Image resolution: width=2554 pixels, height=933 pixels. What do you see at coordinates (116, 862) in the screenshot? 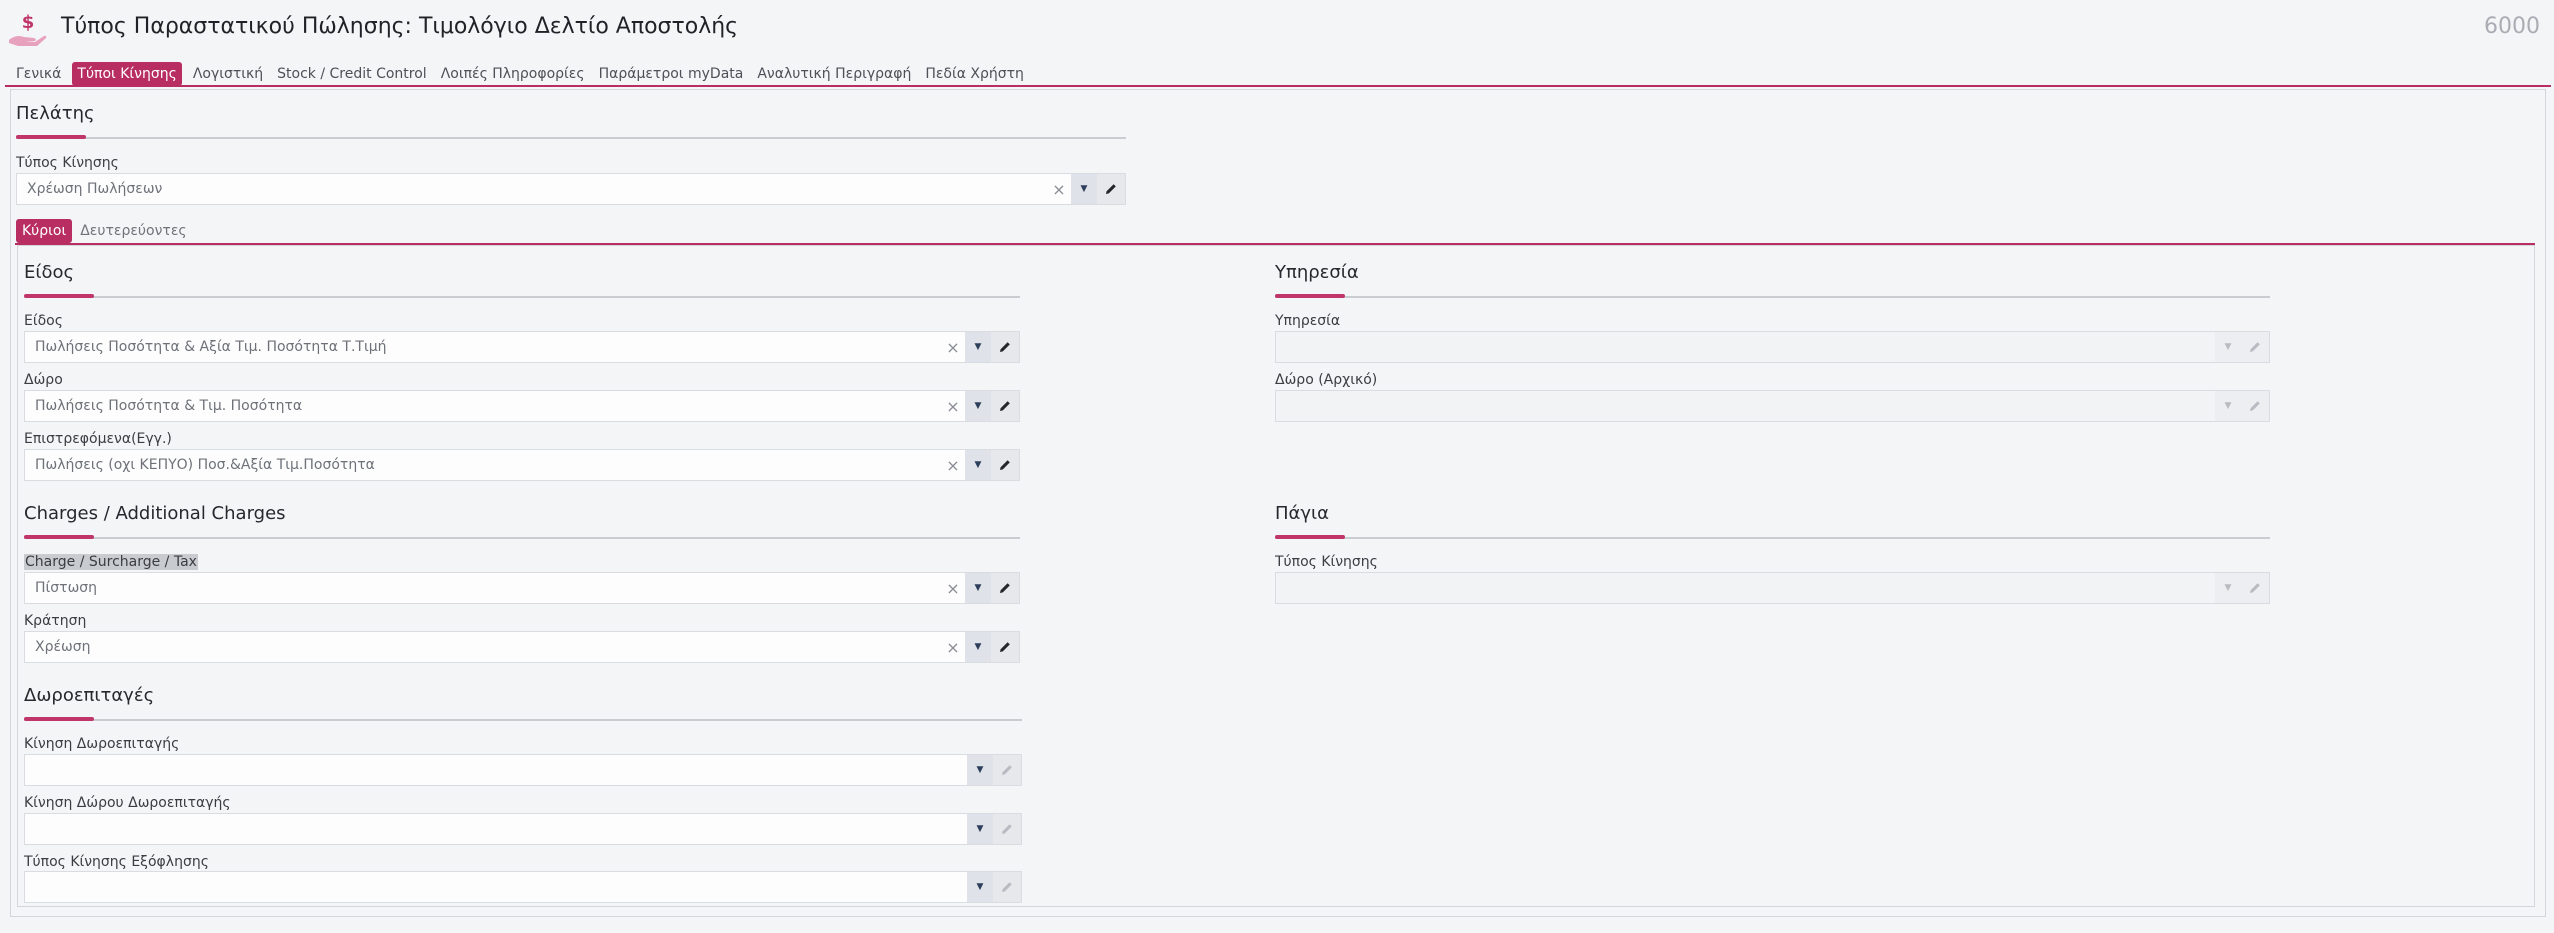
I see `settlement-movement-type-label: Τύπος Κίνησης Εξόφλησης` at bounding box center [116, 862].